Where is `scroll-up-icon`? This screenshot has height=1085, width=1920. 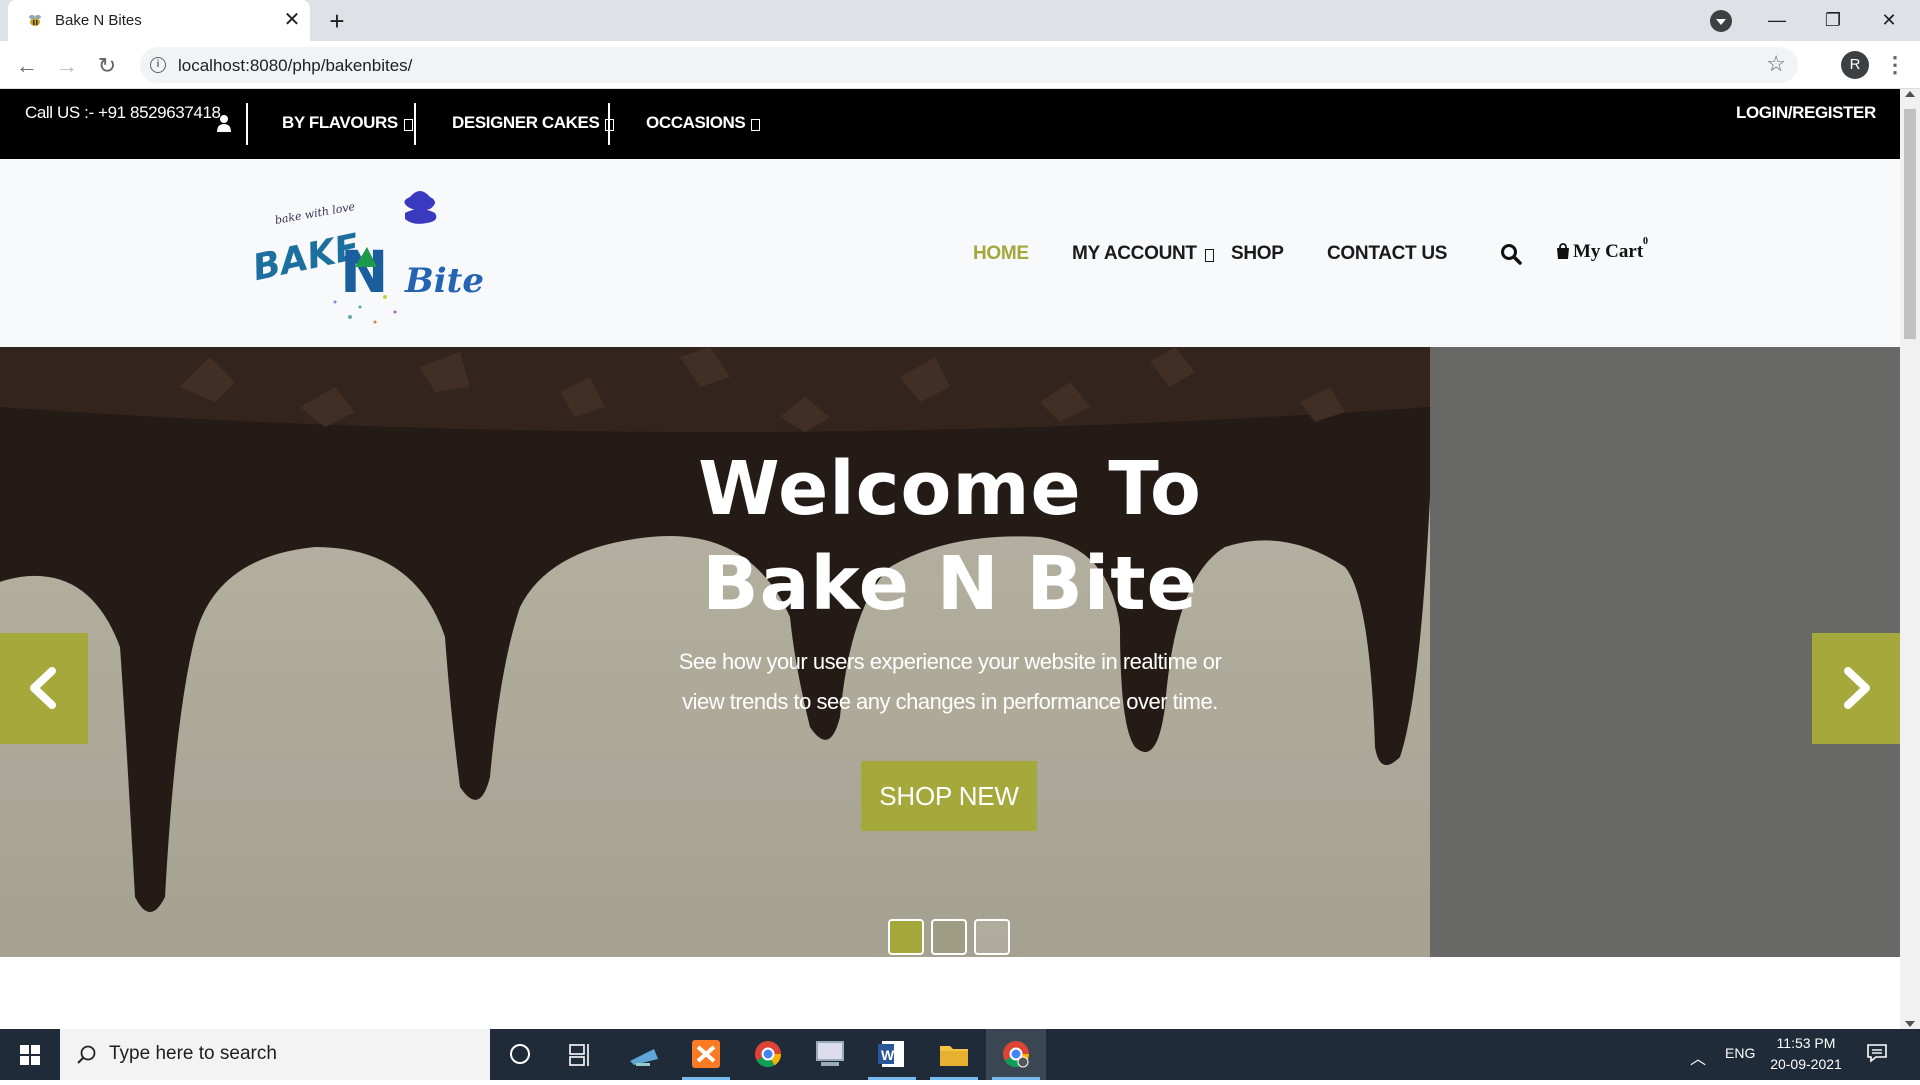
scroll-up-icon is located at coordinates (1910, 94).